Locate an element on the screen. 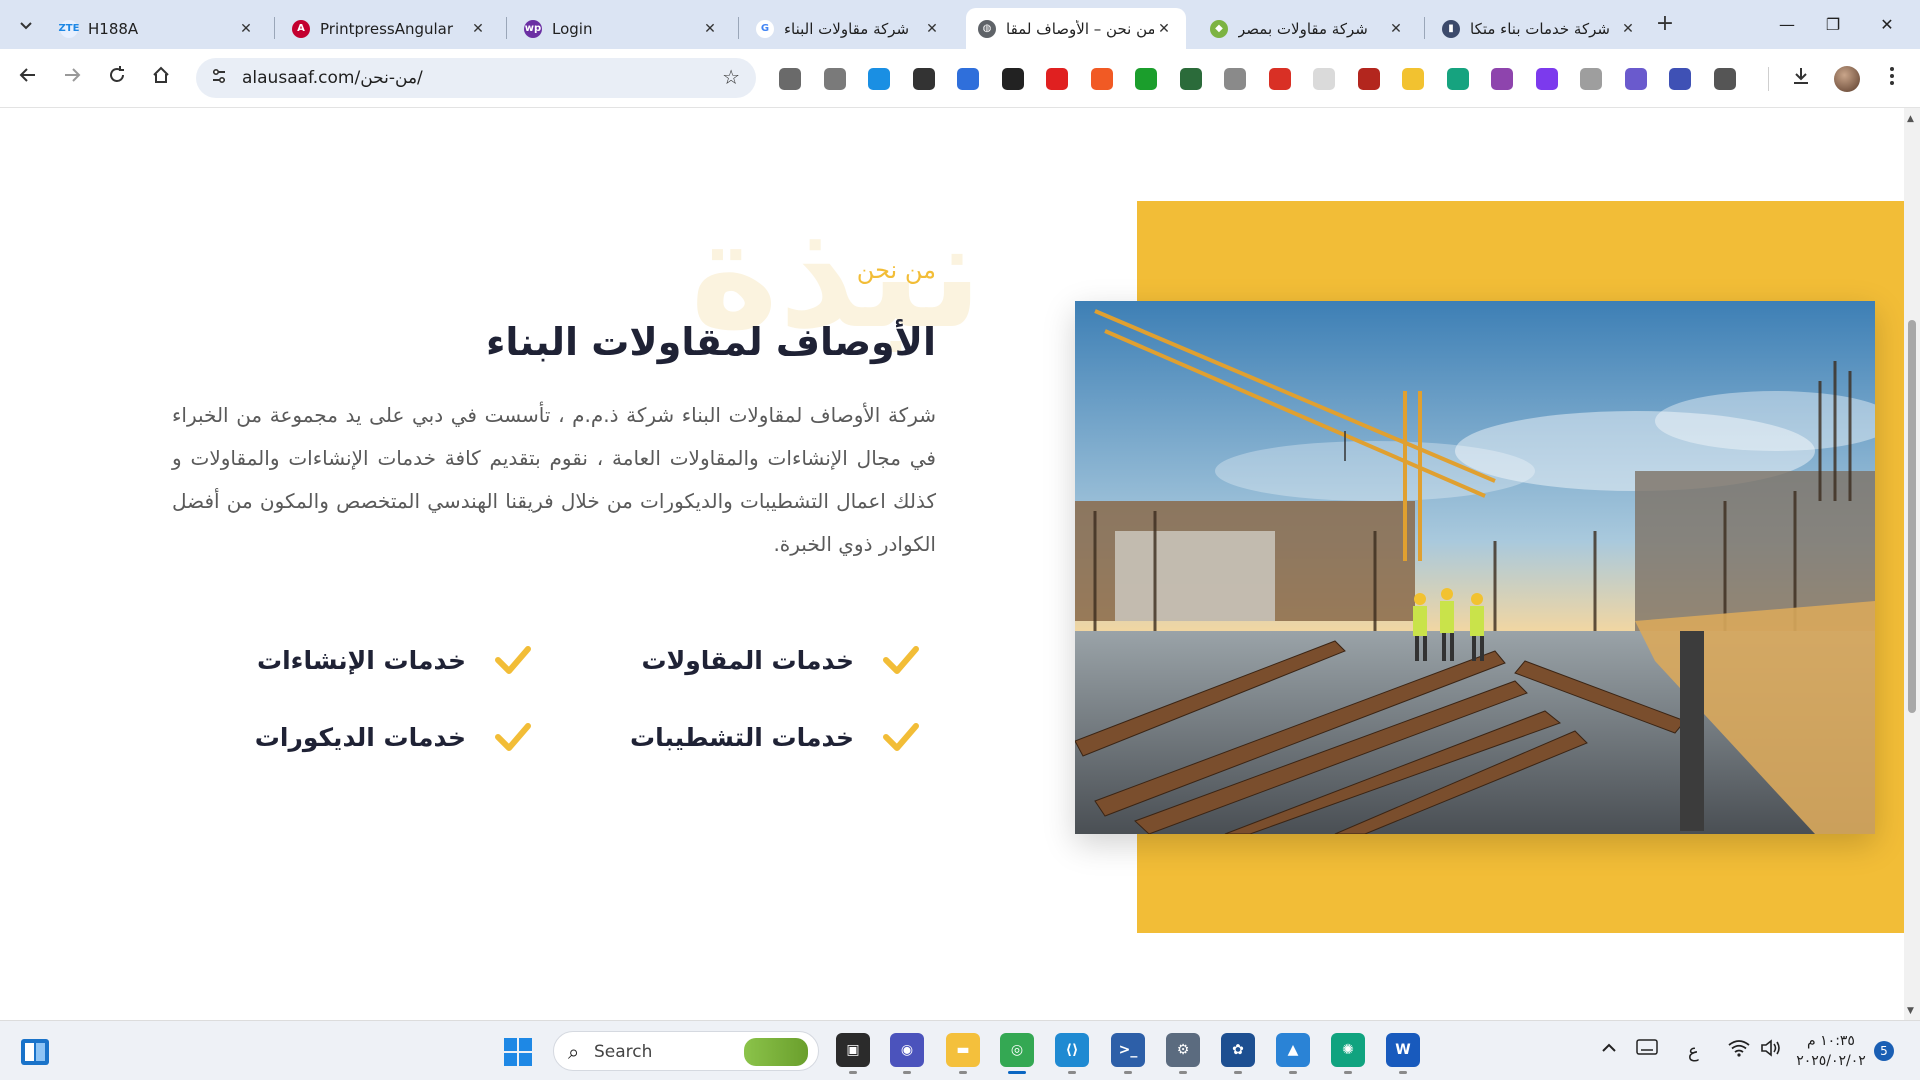 Image resolution: width=1920 pixels, height=1080 pixels. reload-button is located at coordinates (117, 78).